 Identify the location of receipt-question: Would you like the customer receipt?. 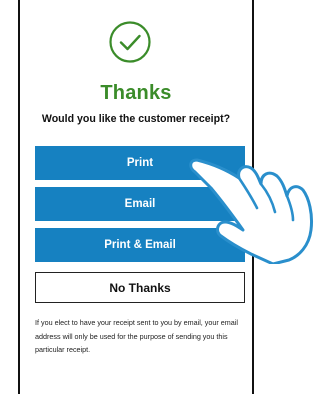
(136, 119).